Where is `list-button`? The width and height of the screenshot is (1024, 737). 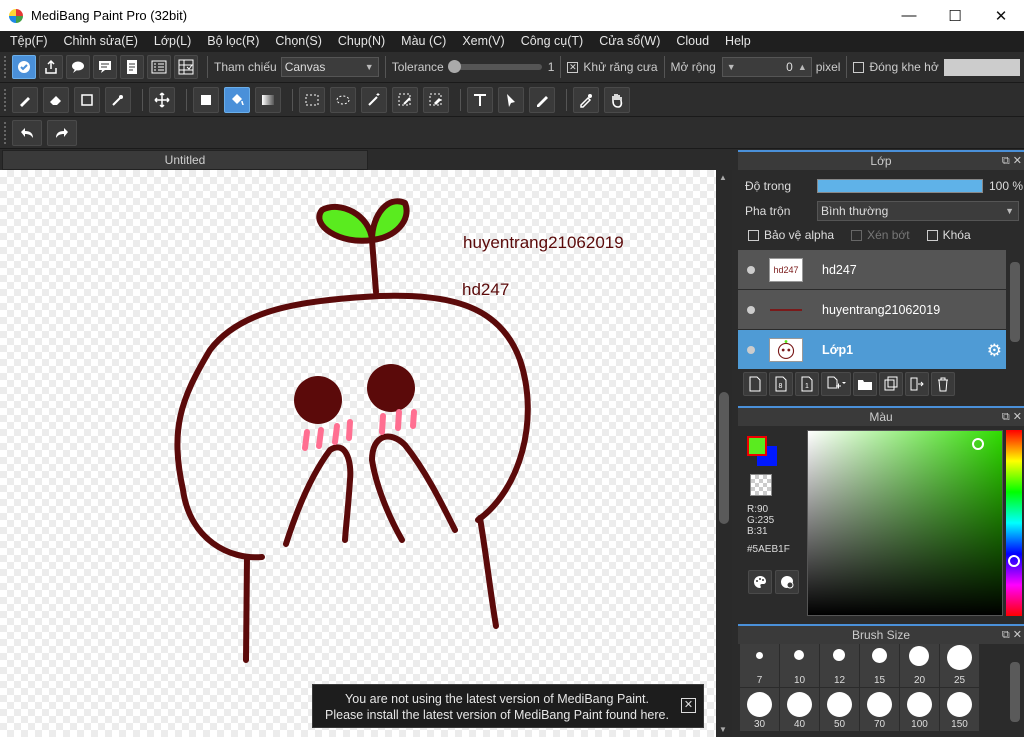
list-button is located at coordinates (159, 67).